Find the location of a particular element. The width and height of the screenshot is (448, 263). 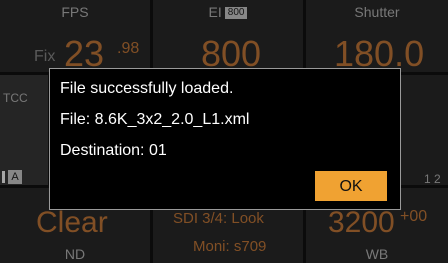

ok-button: OK is located at coordinates (351, 186).